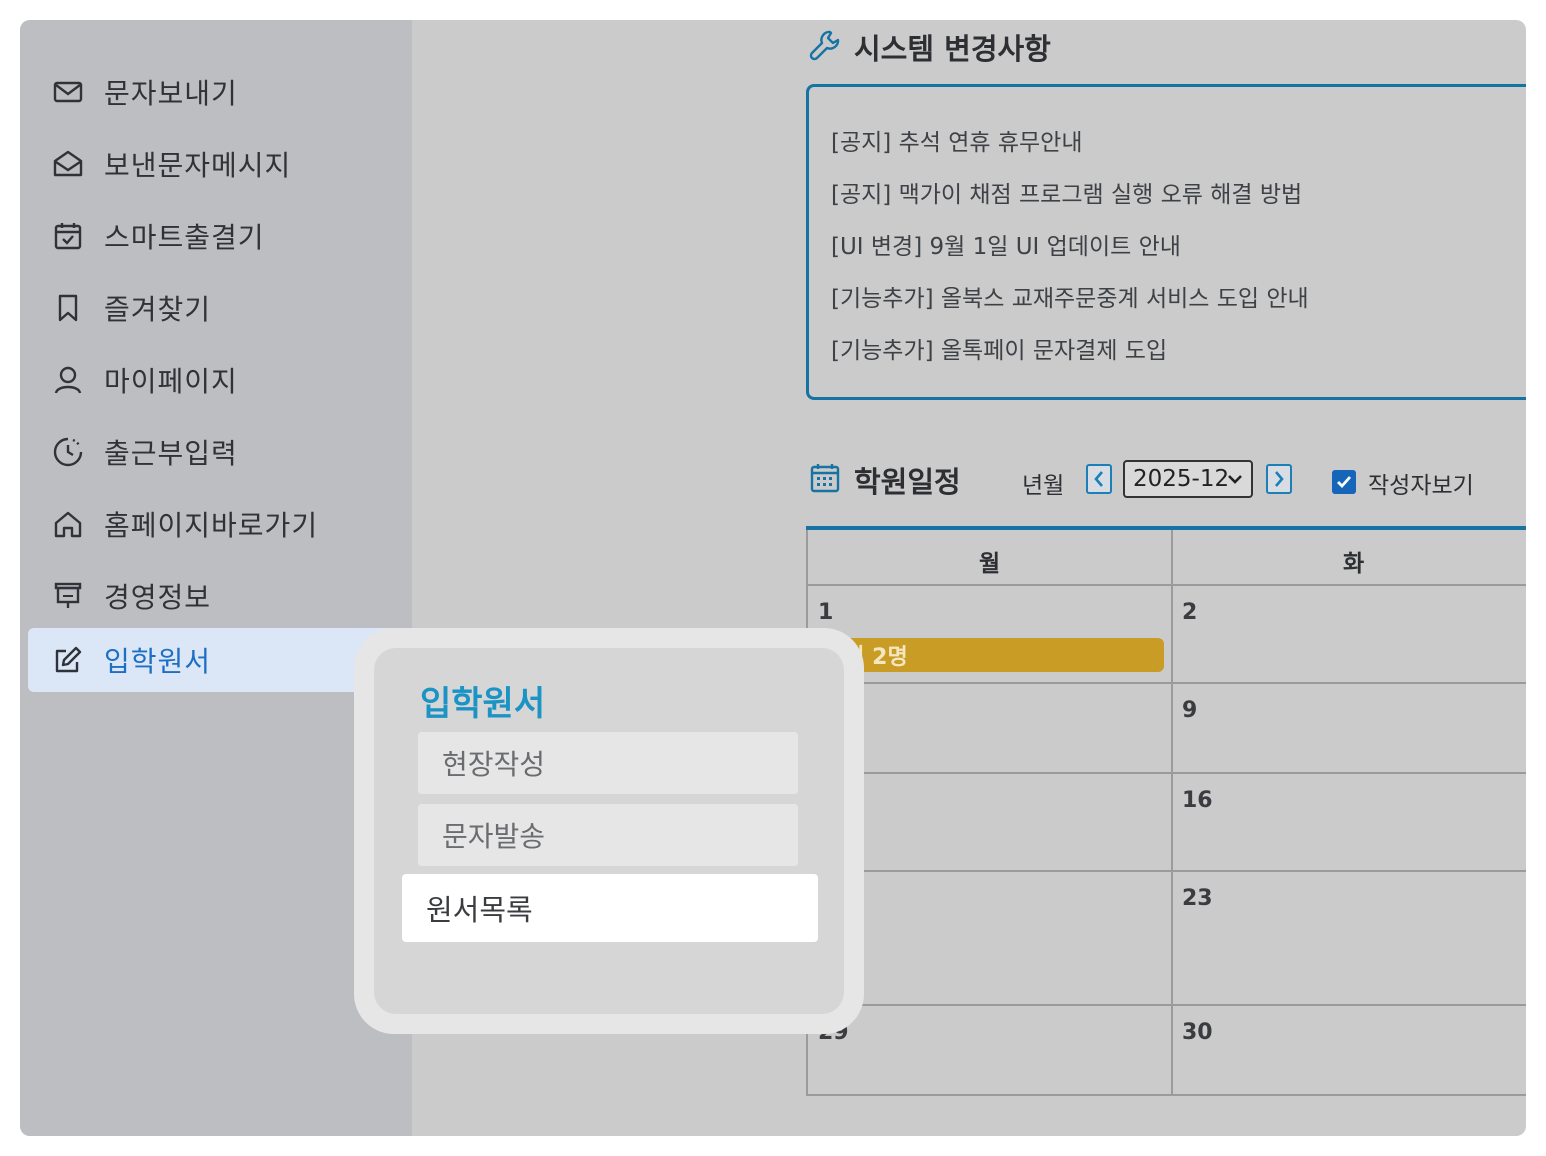  What do you see at coordinates (990, 564) in the screenshot?
I see `weekday-header: 월` at bounding box center [990, 564].